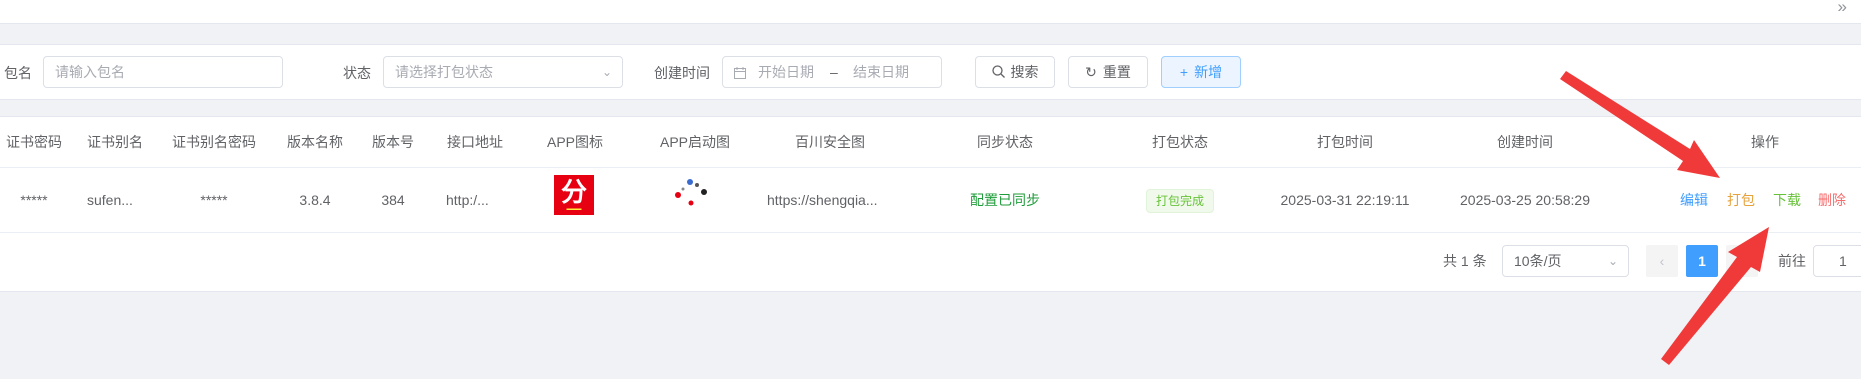 Image resolution: width=1861 pixels, height=379 pixels. I want to click on start-date-placeholder: 开始日期, so click(786, 72).